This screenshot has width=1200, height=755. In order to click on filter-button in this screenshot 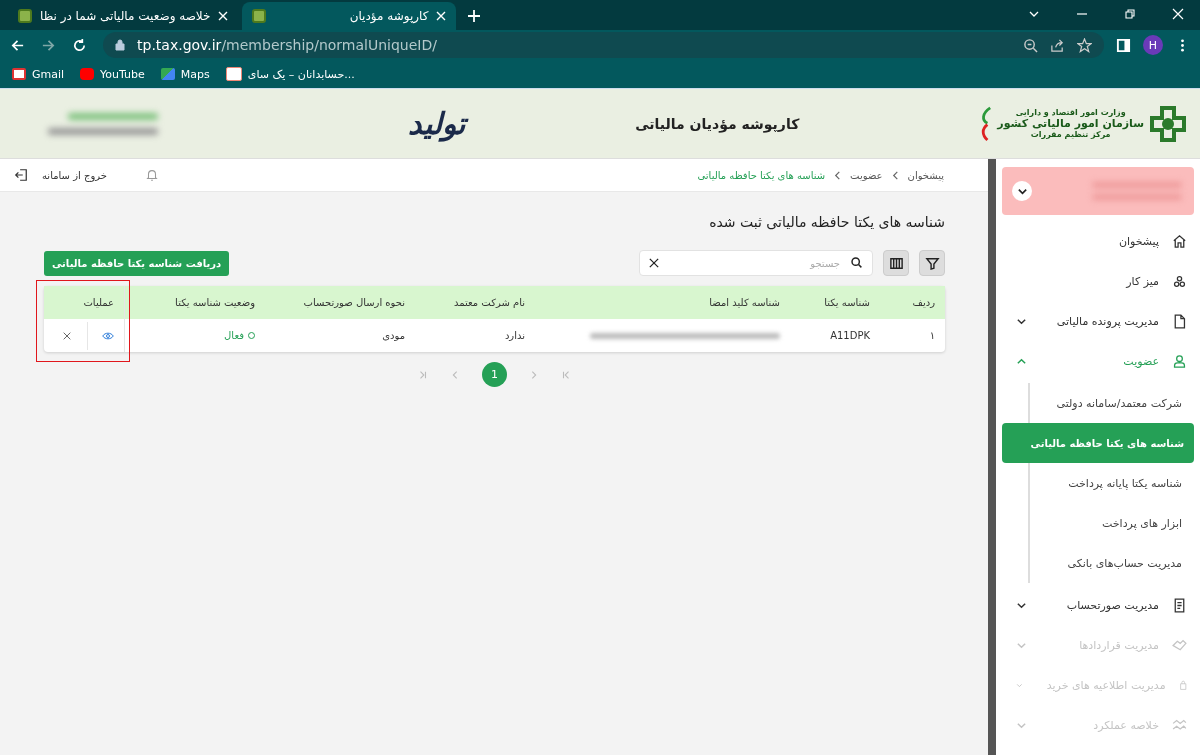, I will do `click(932, 263)`.